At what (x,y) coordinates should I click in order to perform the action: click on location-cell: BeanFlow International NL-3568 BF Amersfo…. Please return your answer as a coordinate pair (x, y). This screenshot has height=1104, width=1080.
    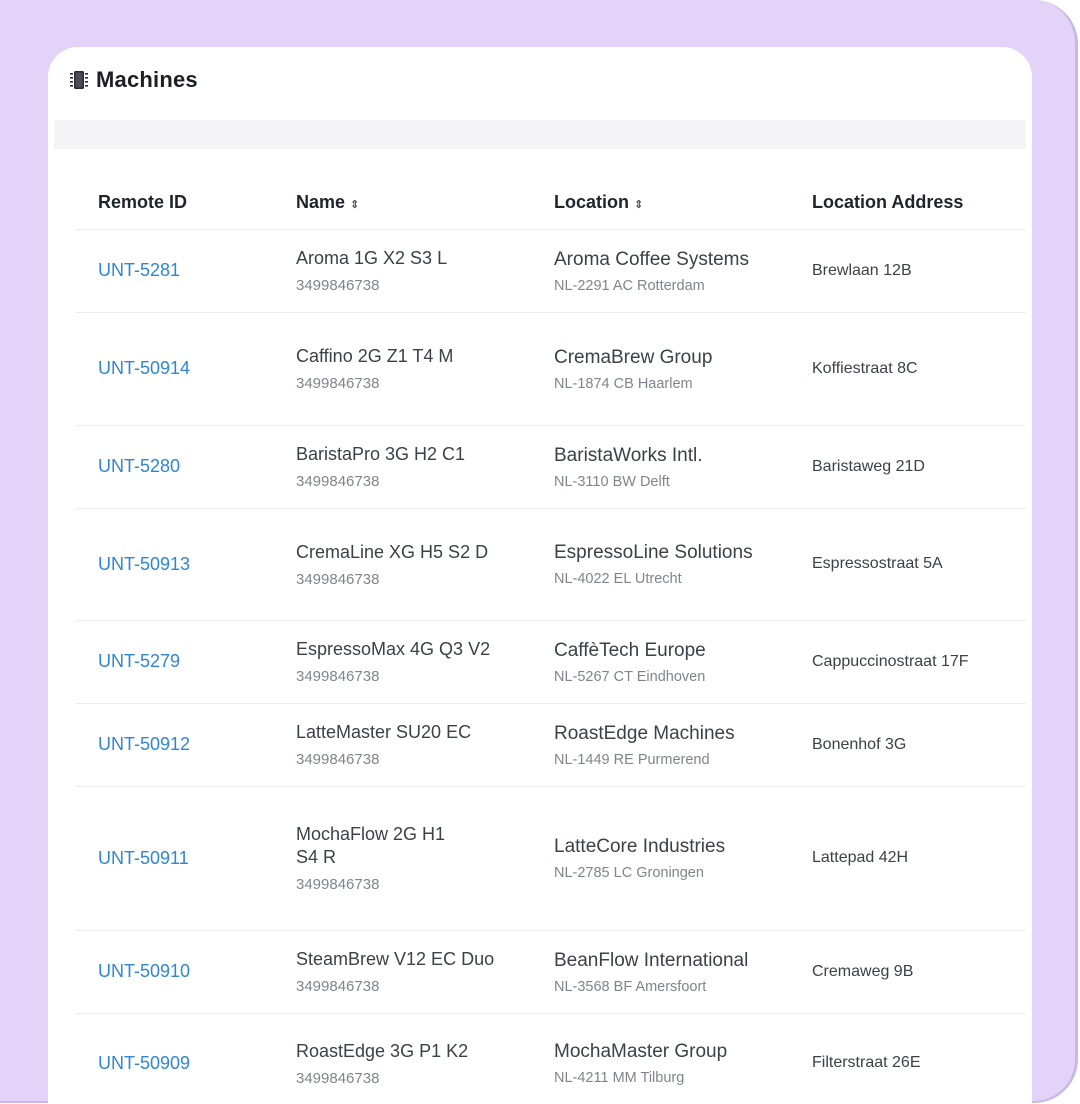
    Looking at the image, I should click on (661, 971).